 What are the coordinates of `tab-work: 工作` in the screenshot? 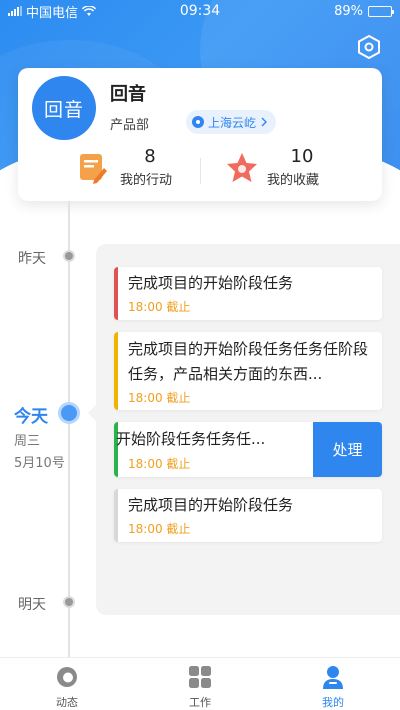 It's located at (200, 687).